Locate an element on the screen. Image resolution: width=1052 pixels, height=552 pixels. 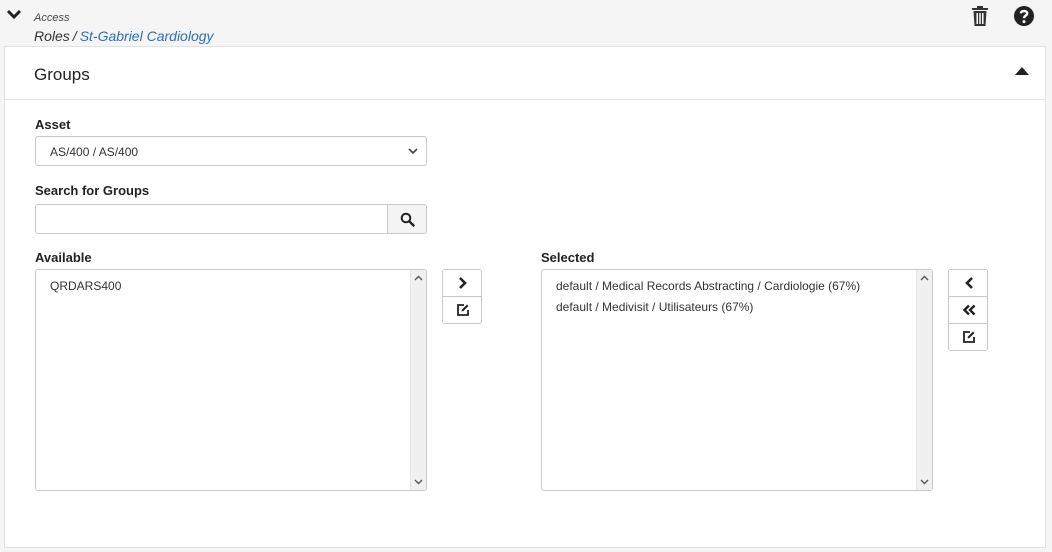
search-button is located at coordinates (407, 219).